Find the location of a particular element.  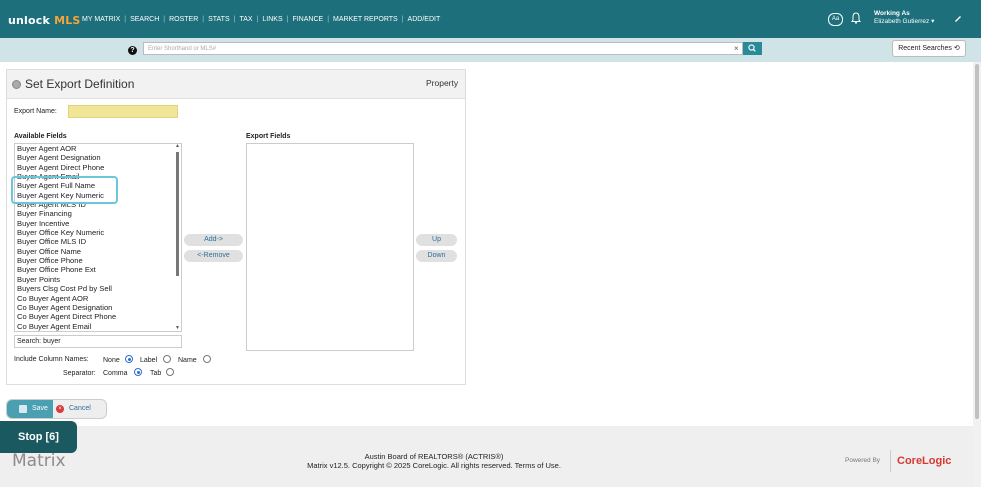

nav-search: SEARCH is located at coordinates (144, 19).